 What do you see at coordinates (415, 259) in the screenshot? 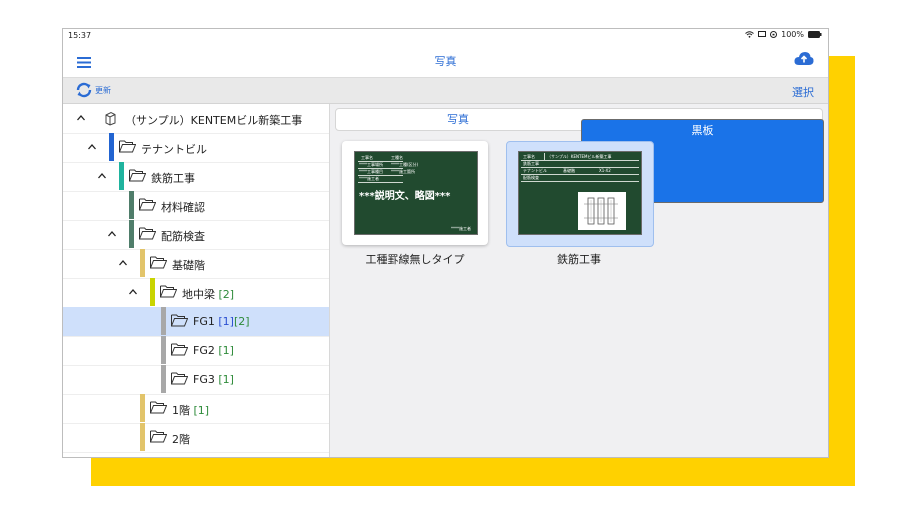
I see `board-template-caption: 工種罫線無しタイプ` at bounding box center [415, 259].